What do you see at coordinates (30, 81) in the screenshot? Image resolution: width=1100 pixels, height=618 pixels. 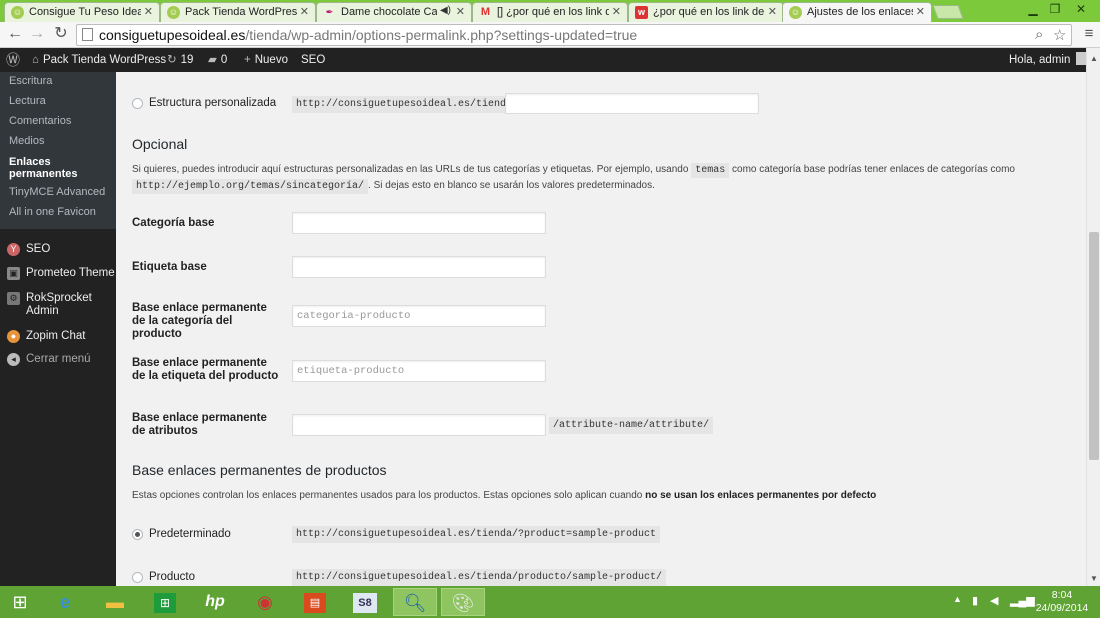 I see `sidebar-item-escritura: Escritura` at bounding box center [30, 81].